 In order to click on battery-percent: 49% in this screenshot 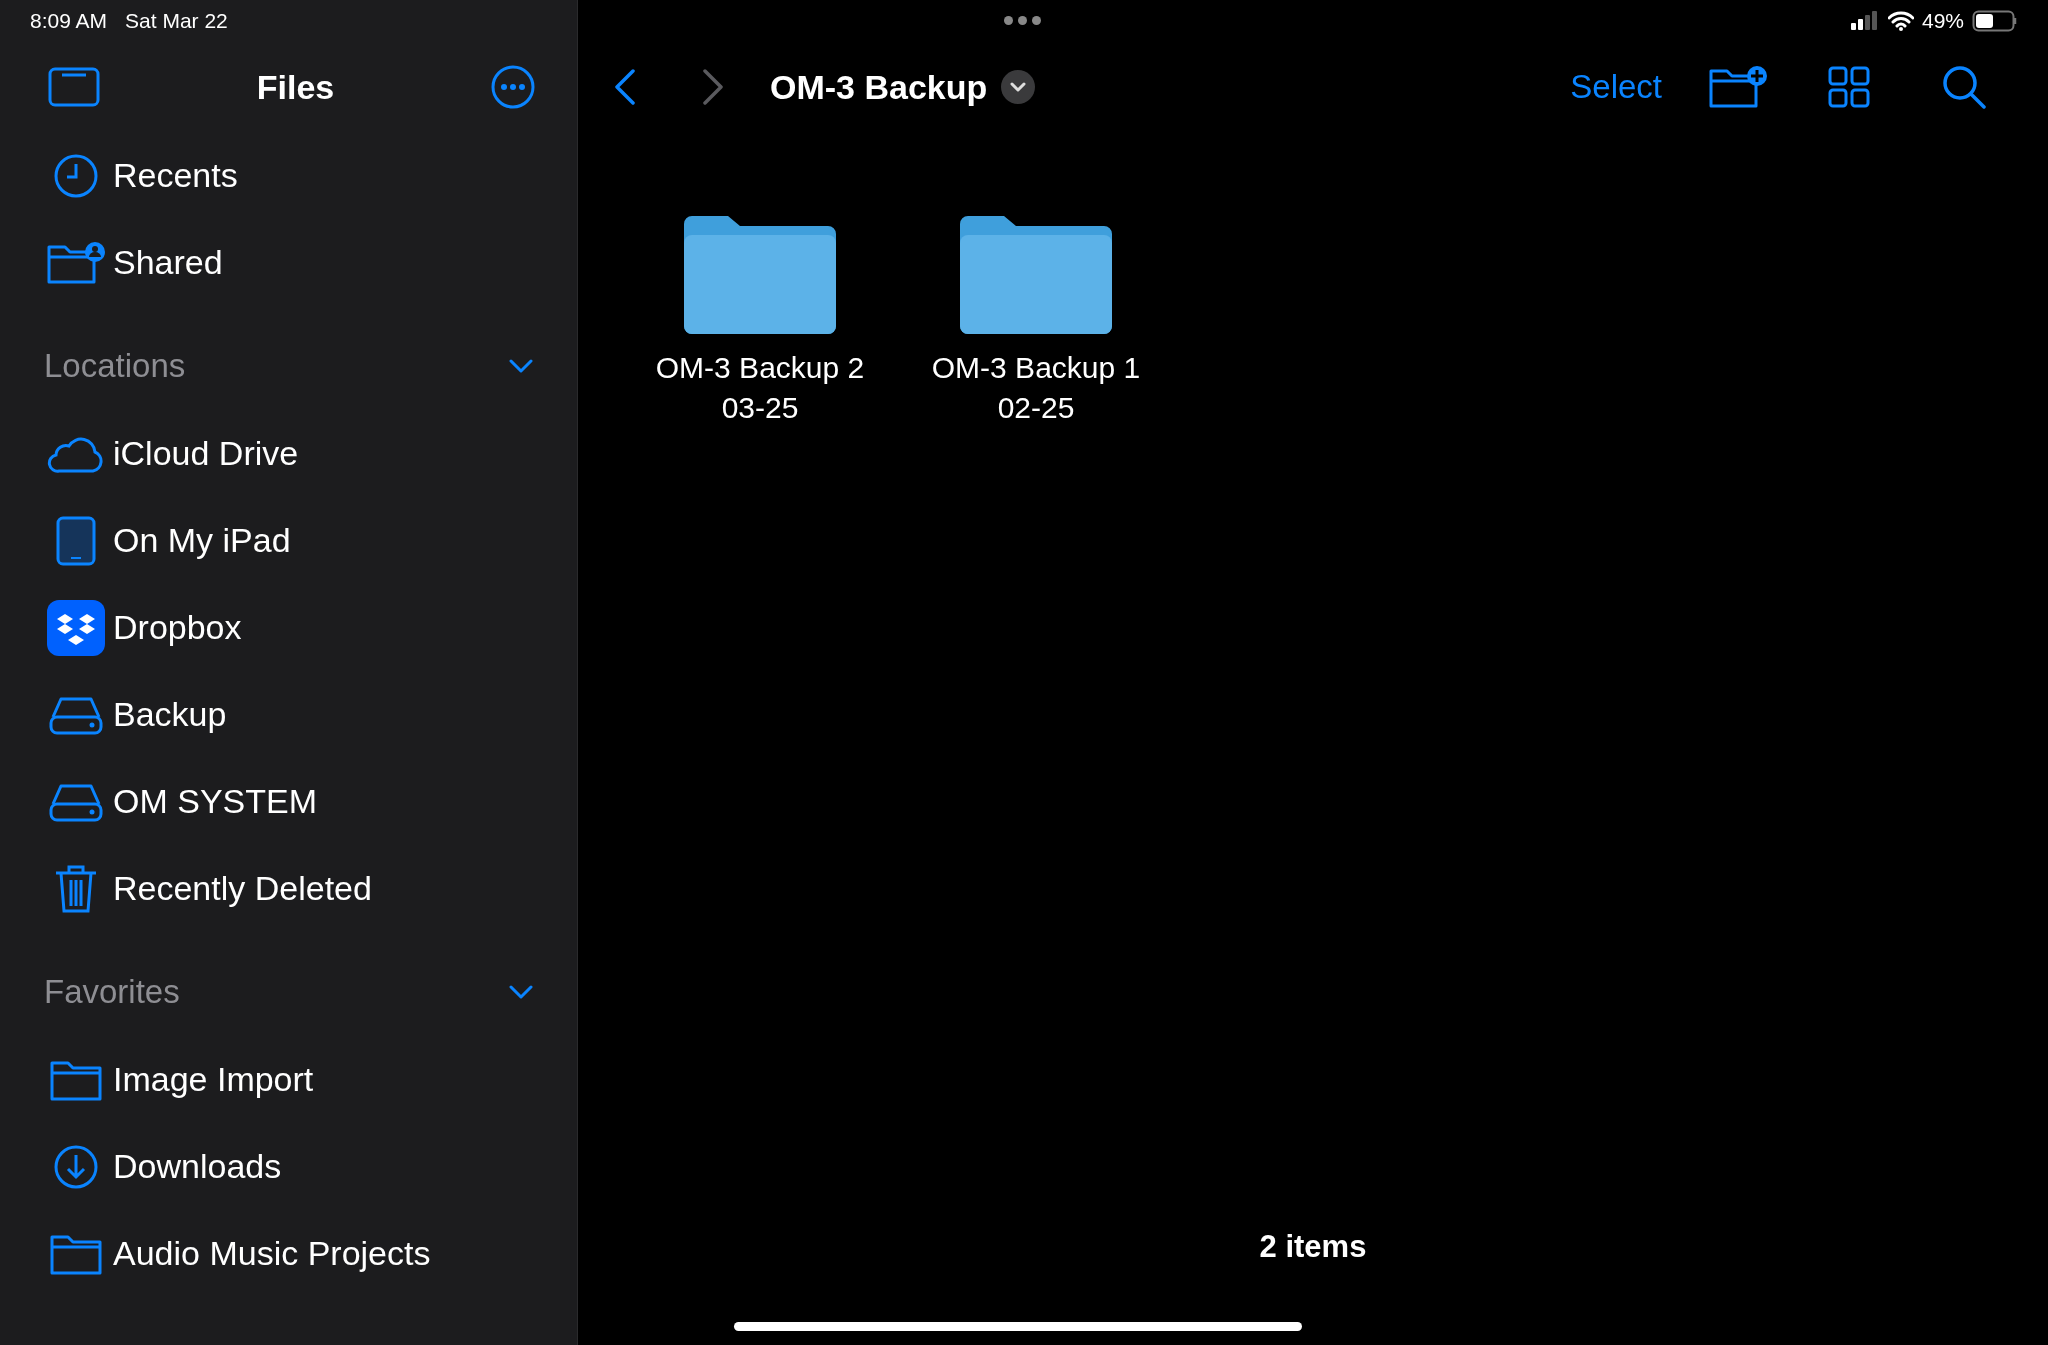, I will do `click(1942, 21)`.